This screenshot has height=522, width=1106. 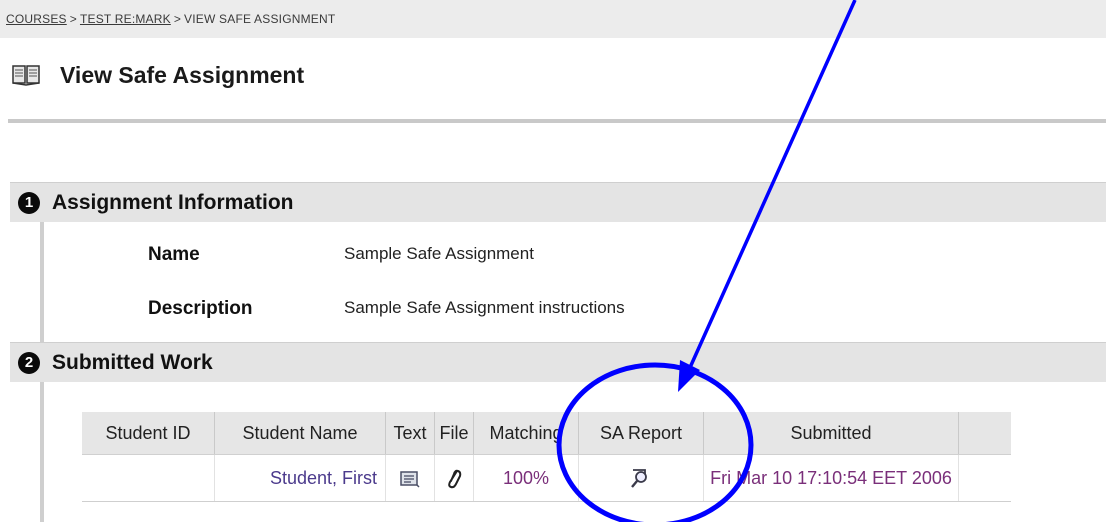 What do you see at coordinates (125, 19) in the screenshot?
I see `breadcrumb-link-test-remark: TEST RE:MARK` at bounding box center [125, 19].